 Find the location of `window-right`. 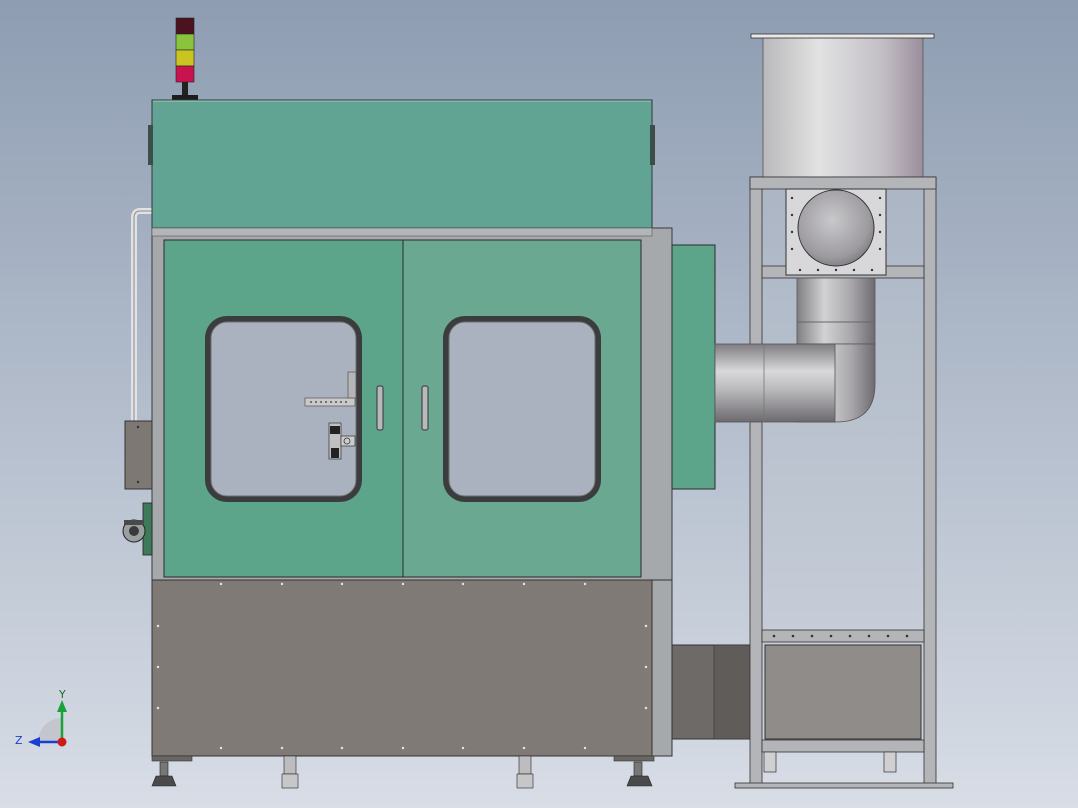

window-right is located at coordinates (522, 409).